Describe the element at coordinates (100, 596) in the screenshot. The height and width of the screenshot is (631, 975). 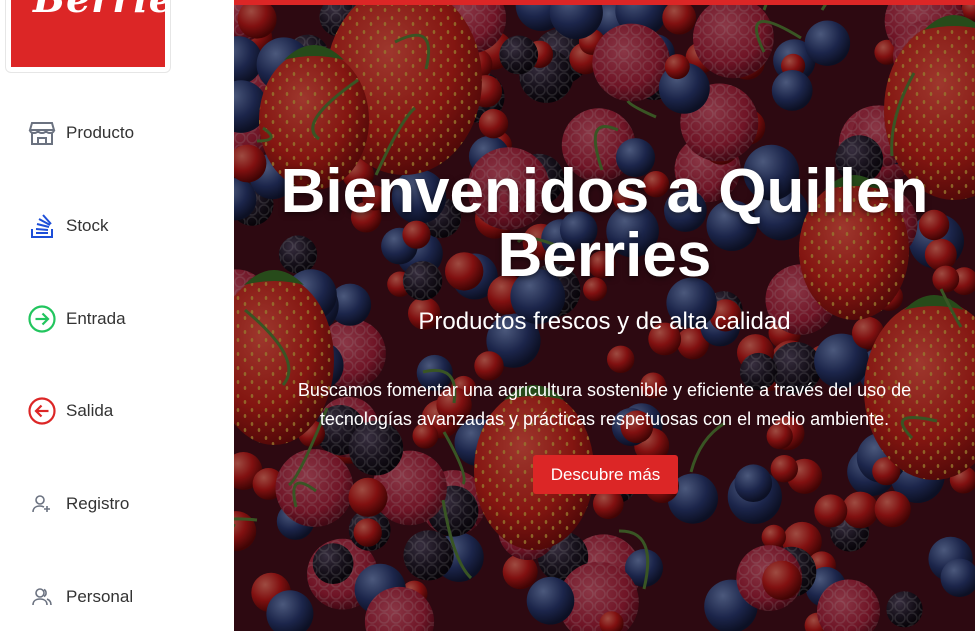
I see `sidebar-item-label: Personal` at that location.